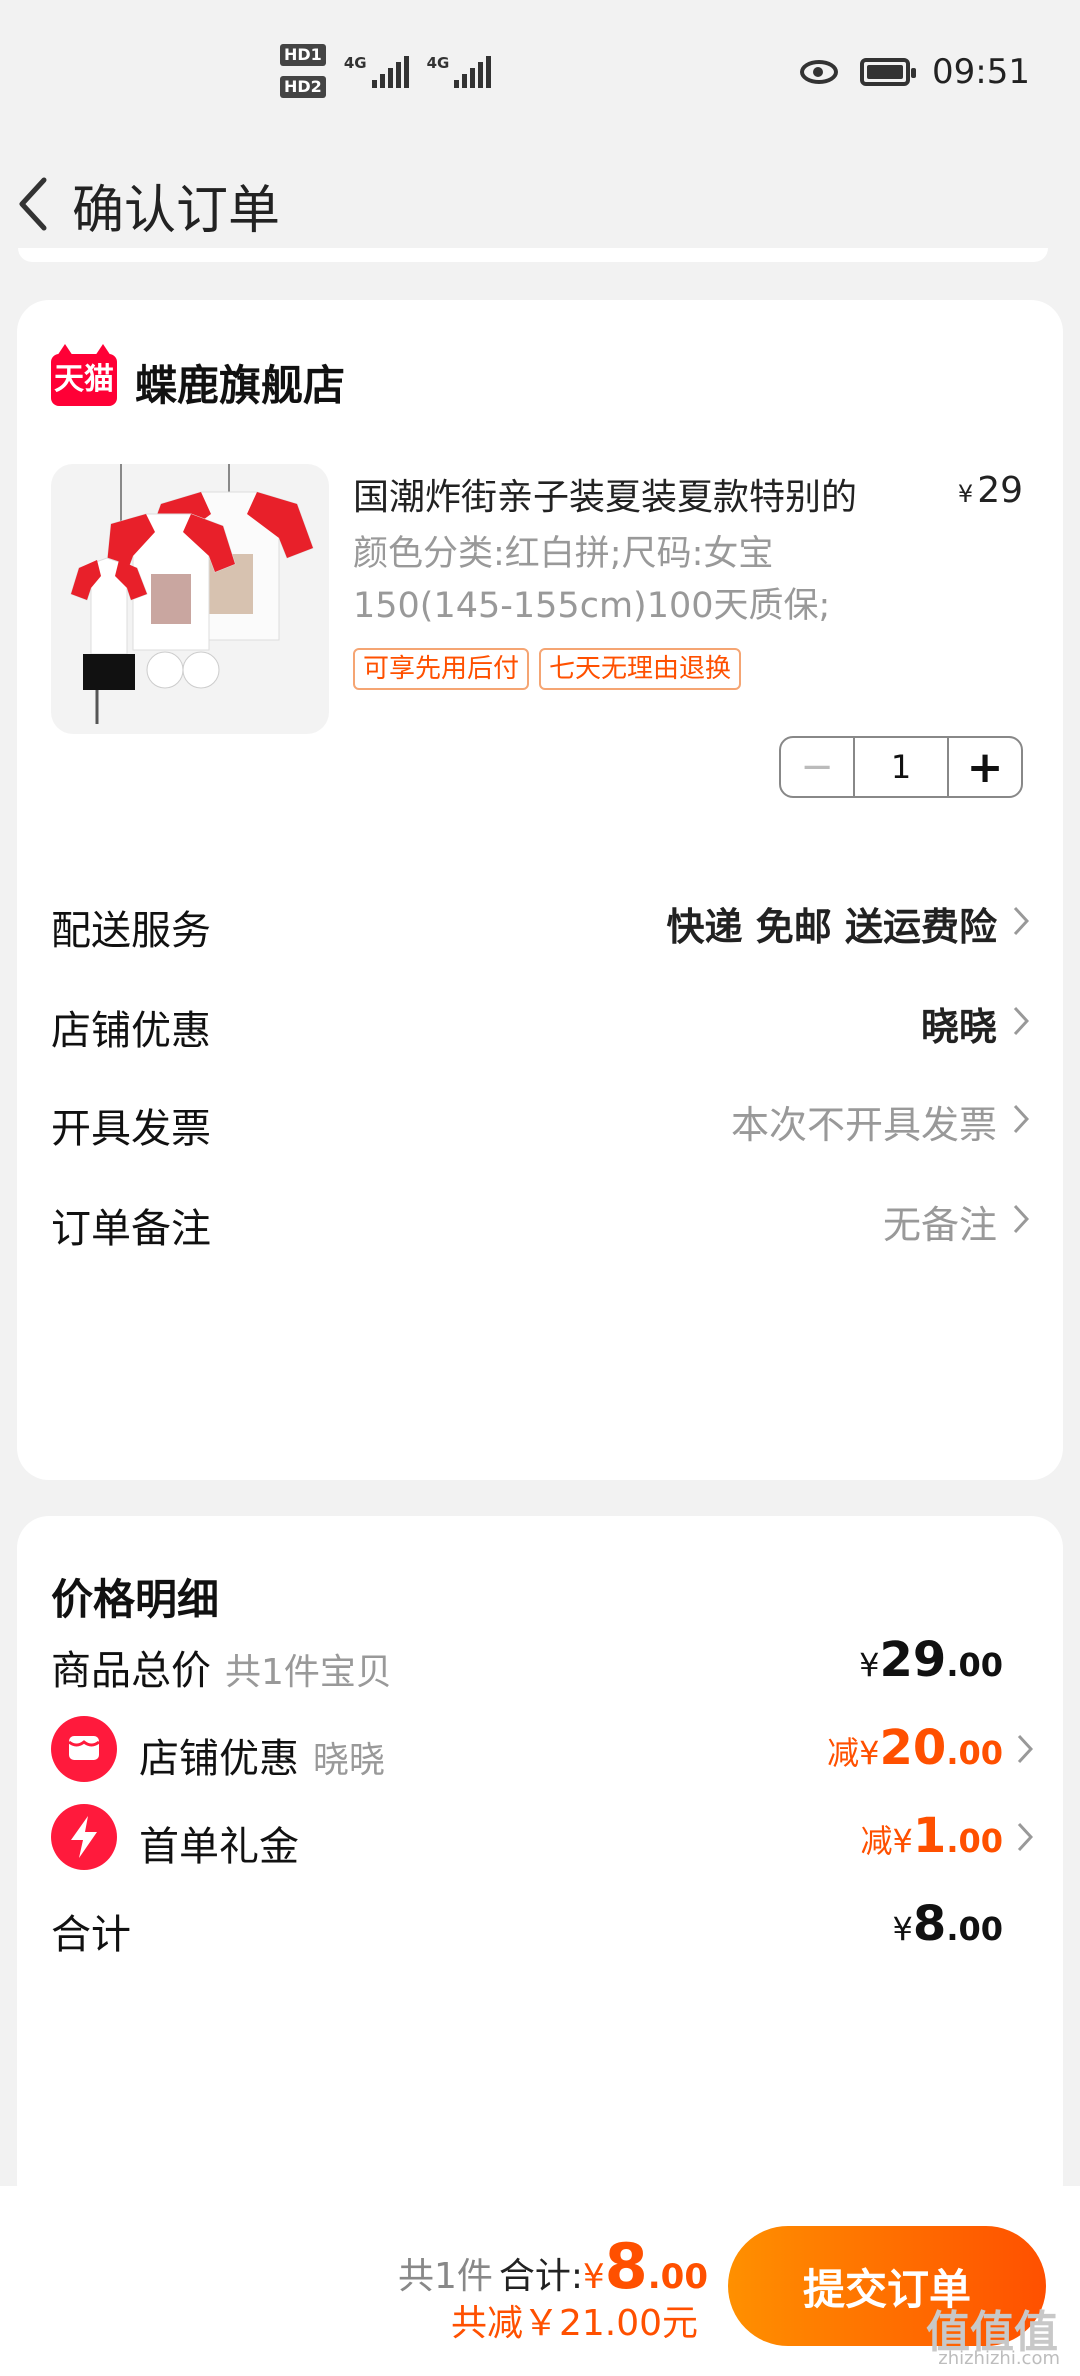 This screenshot has height=2376, width=1080. I want to click on quantity-stepper: − 1 +, so click(901, 767).